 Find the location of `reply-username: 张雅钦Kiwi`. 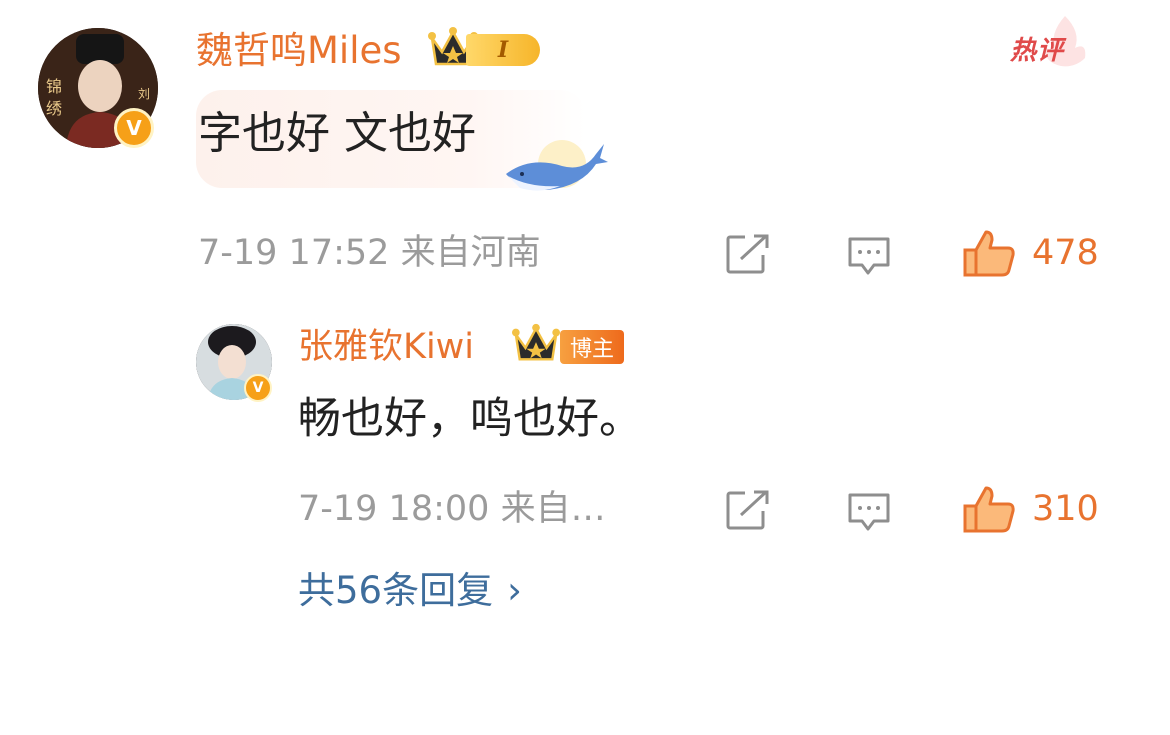

reply-username: 张雅钦Kiwi is located at coordinates (386, 347).